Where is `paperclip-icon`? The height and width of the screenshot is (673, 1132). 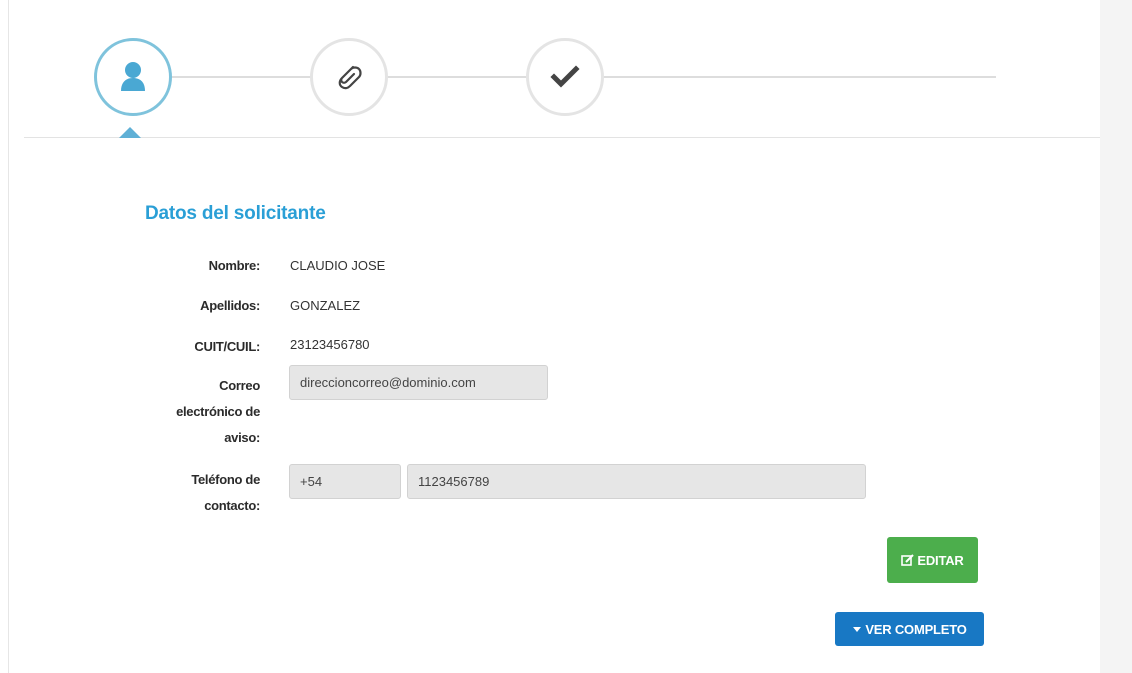 paperclip-icon is located at coordinates (350, 77).